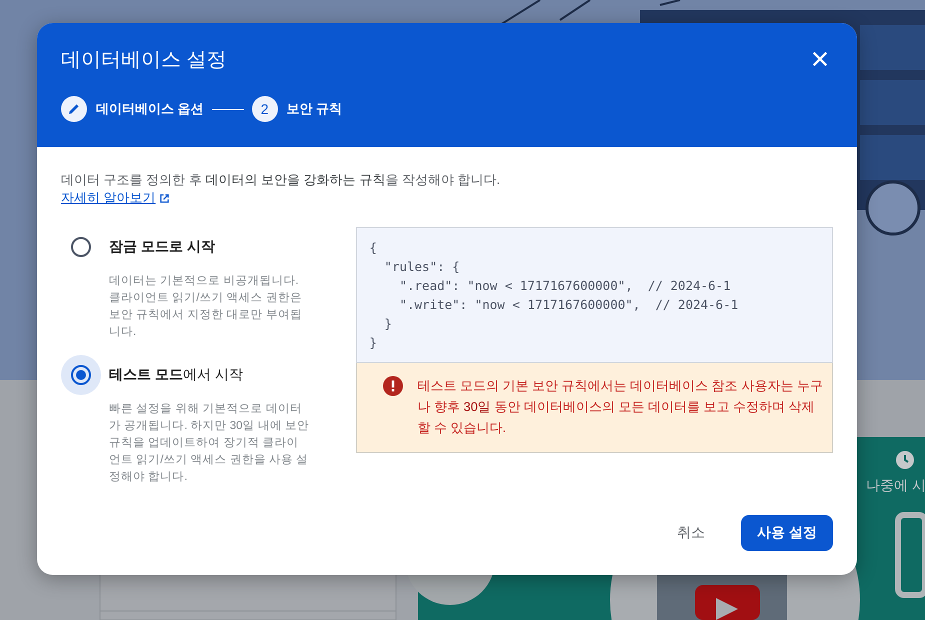  Describe the element at coordinates (209, 443) in the screenshot. I see `option-description: 빠른 설정을 위해 기본적으로 데이터가 공개됩니다. 하지만 30일 내에 보안 규칙을 업데이트하여 장기적 클라이언트 읽기/쓰기 액세스 권한을 사용 설정해야 합니다.` at that location.